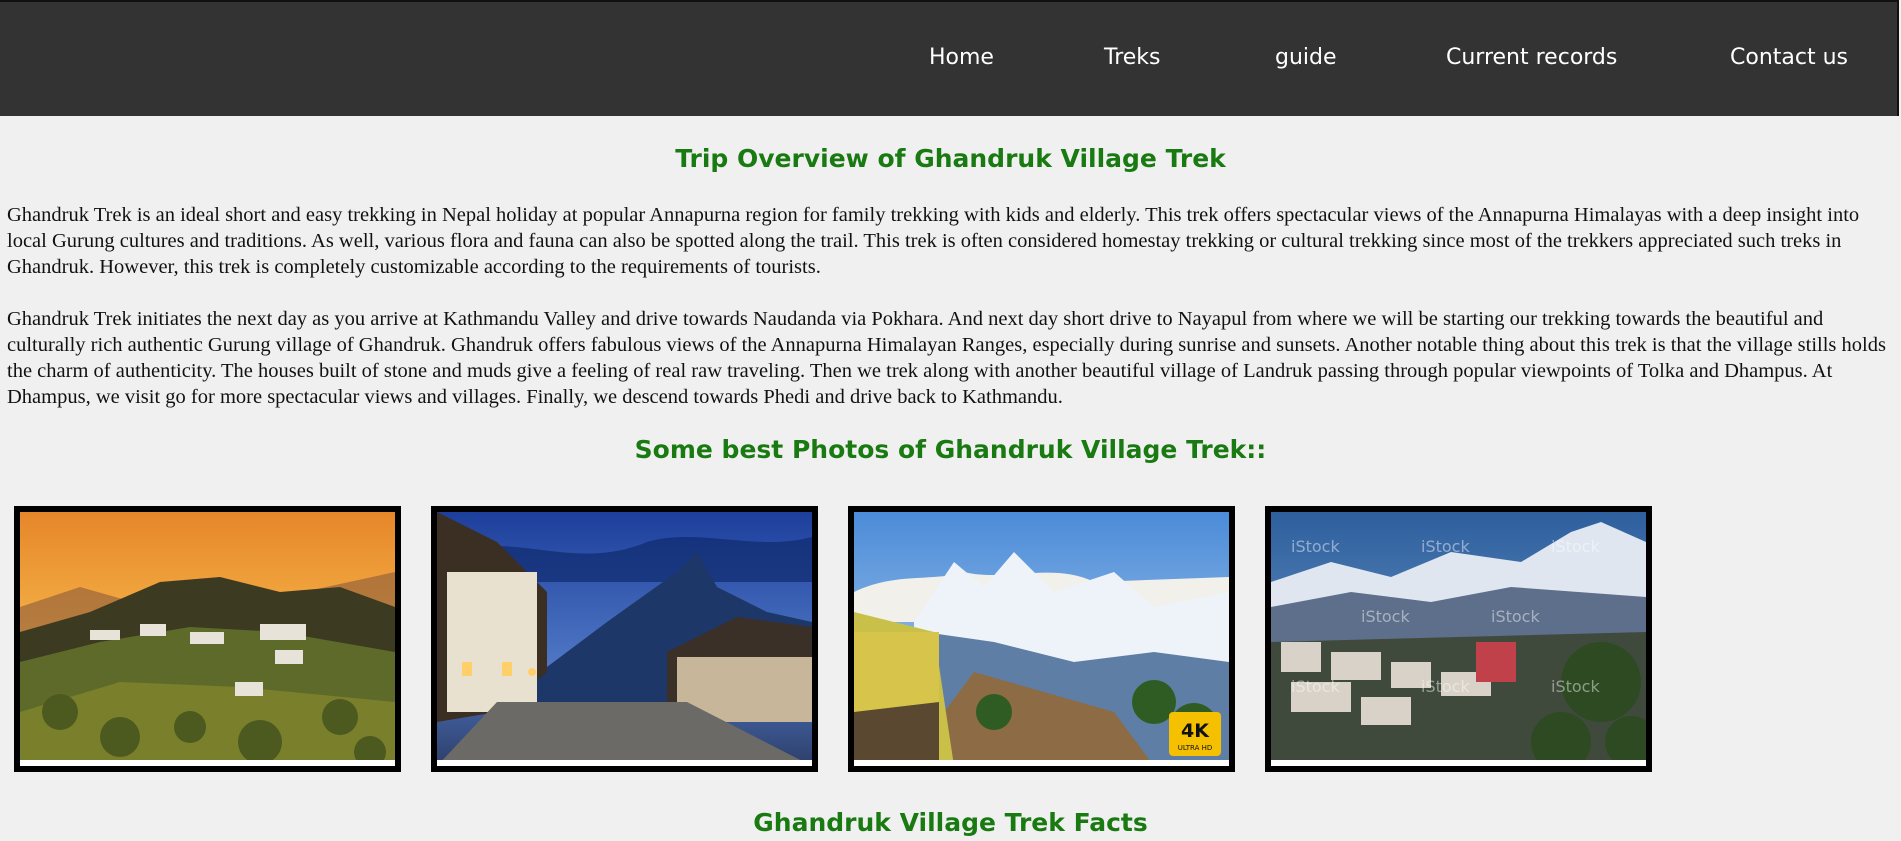  What do you see at coordinates (1195, 748) in the screenshot?
I see `svg-text: ULTRA HD` at bounding box center [1195, 748].